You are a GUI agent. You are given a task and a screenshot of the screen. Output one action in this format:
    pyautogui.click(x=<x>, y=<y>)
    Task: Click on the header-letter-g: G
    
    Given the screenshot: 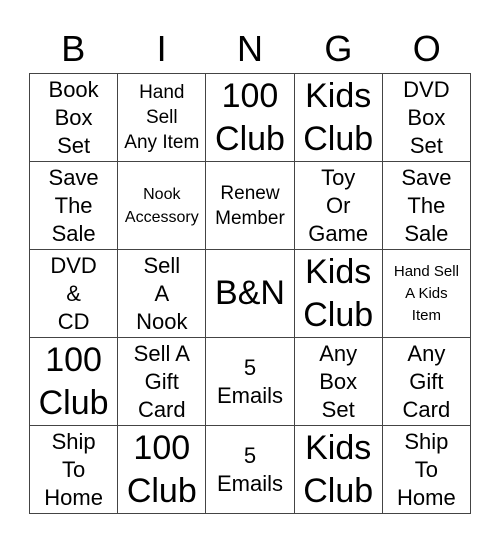 What is the action you would take?
    pyautogui.click(x=338, y=48)
    